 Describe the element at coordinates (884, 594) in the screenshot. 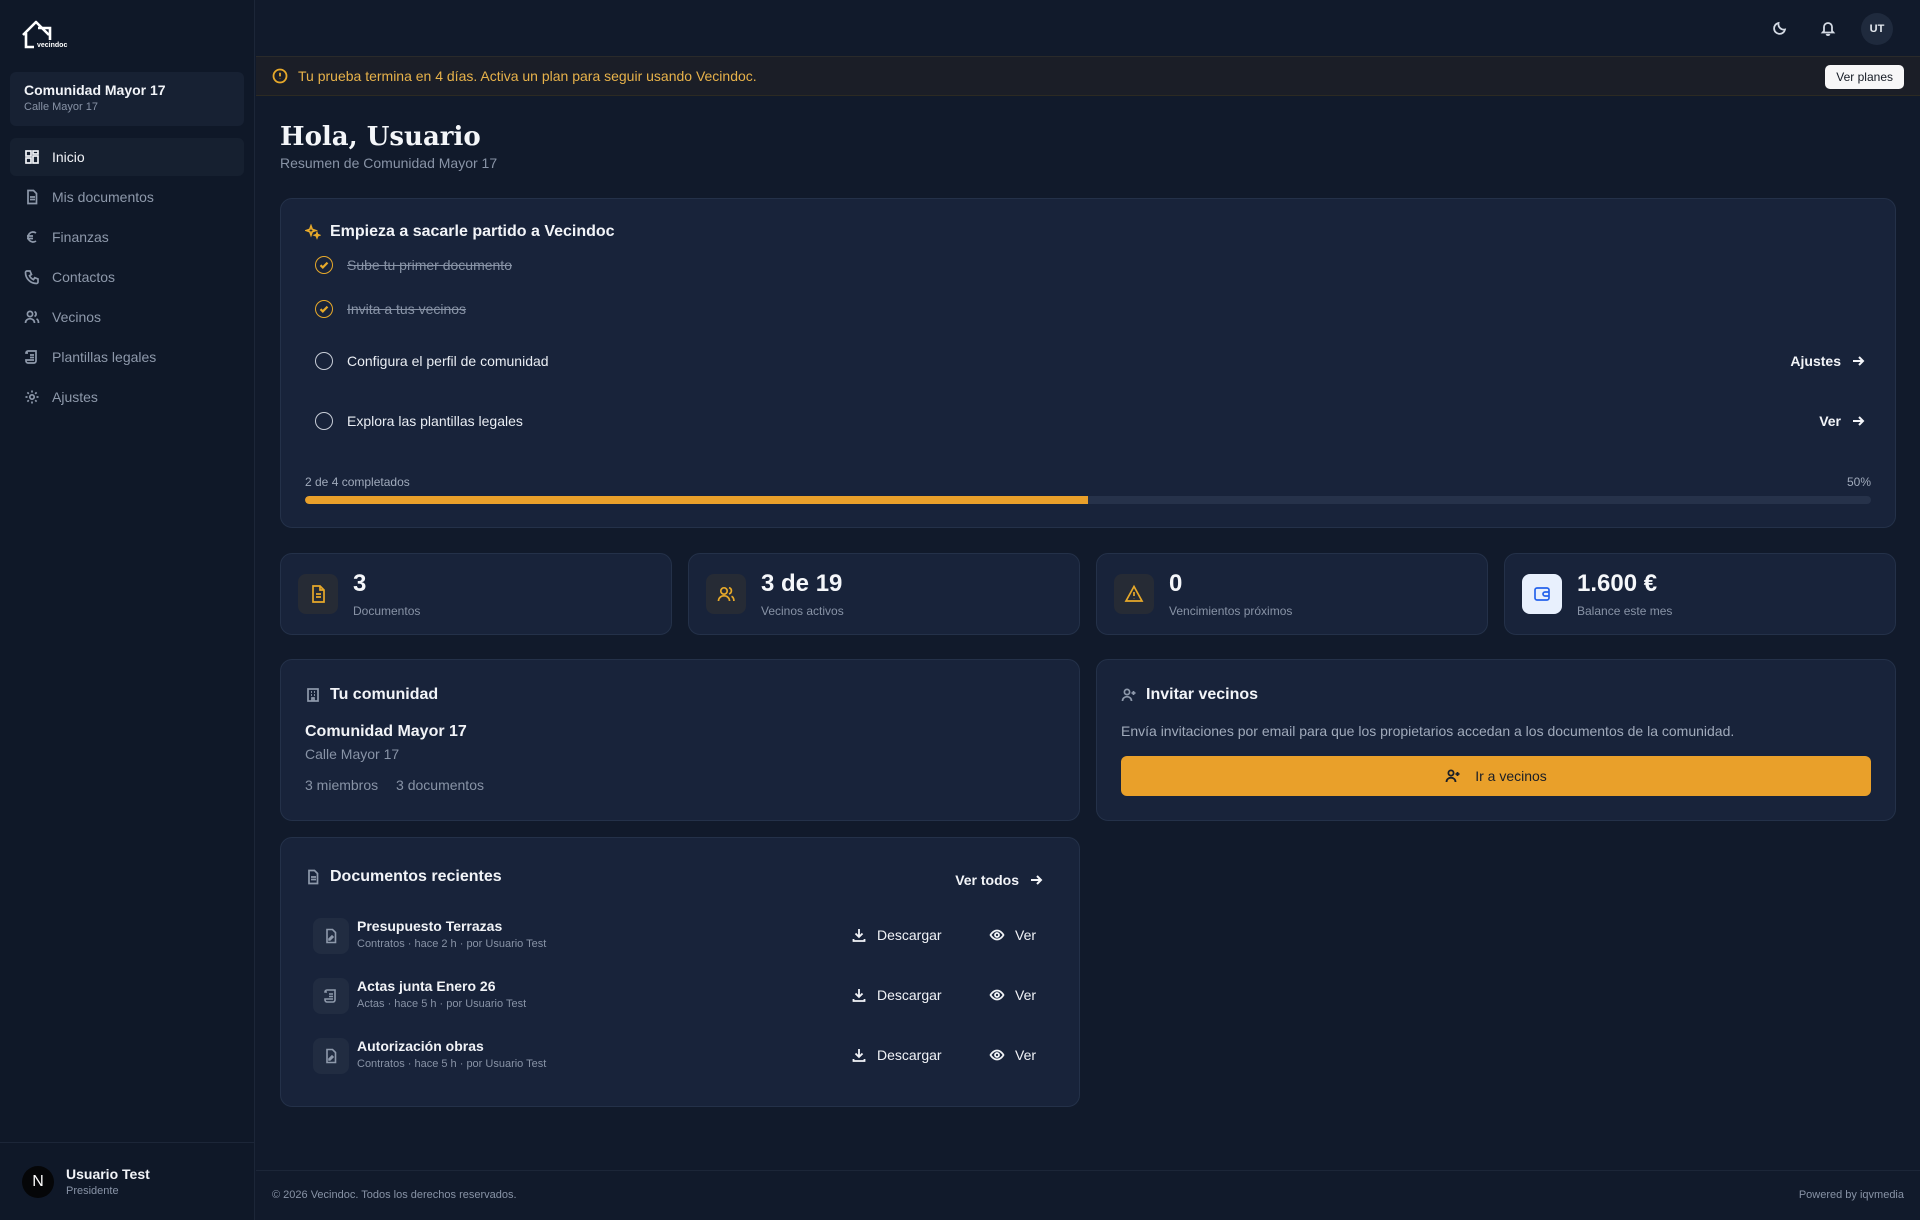

I see `stat-card-neighbors: 3 de 19 Vecinos activos` at that location.